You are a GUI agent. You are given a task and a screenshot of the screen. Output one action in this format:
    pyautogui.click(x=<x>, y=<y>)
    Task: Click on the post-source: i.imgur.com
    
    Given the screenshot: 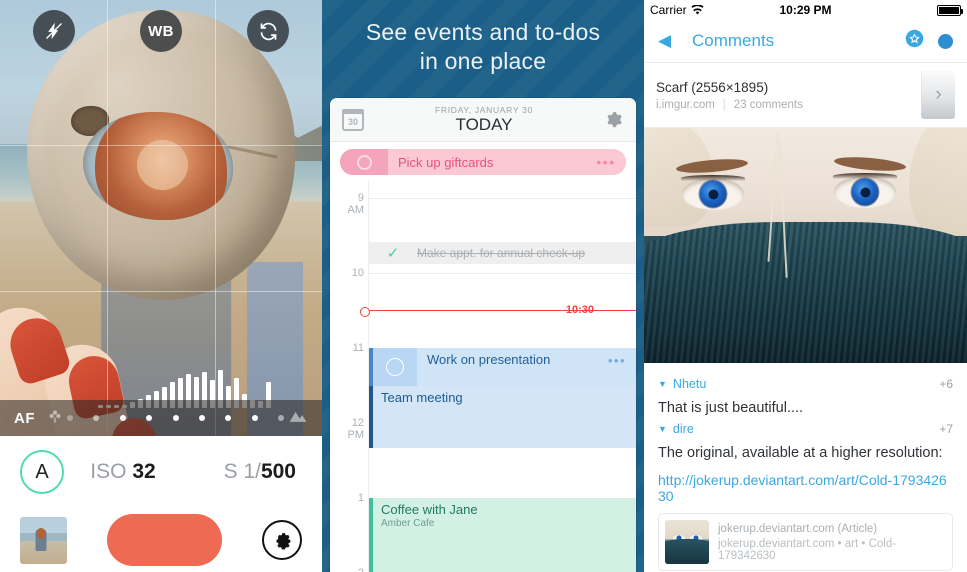 What is the action you would take?
    pyautogui.click(x=685, y=104)
    